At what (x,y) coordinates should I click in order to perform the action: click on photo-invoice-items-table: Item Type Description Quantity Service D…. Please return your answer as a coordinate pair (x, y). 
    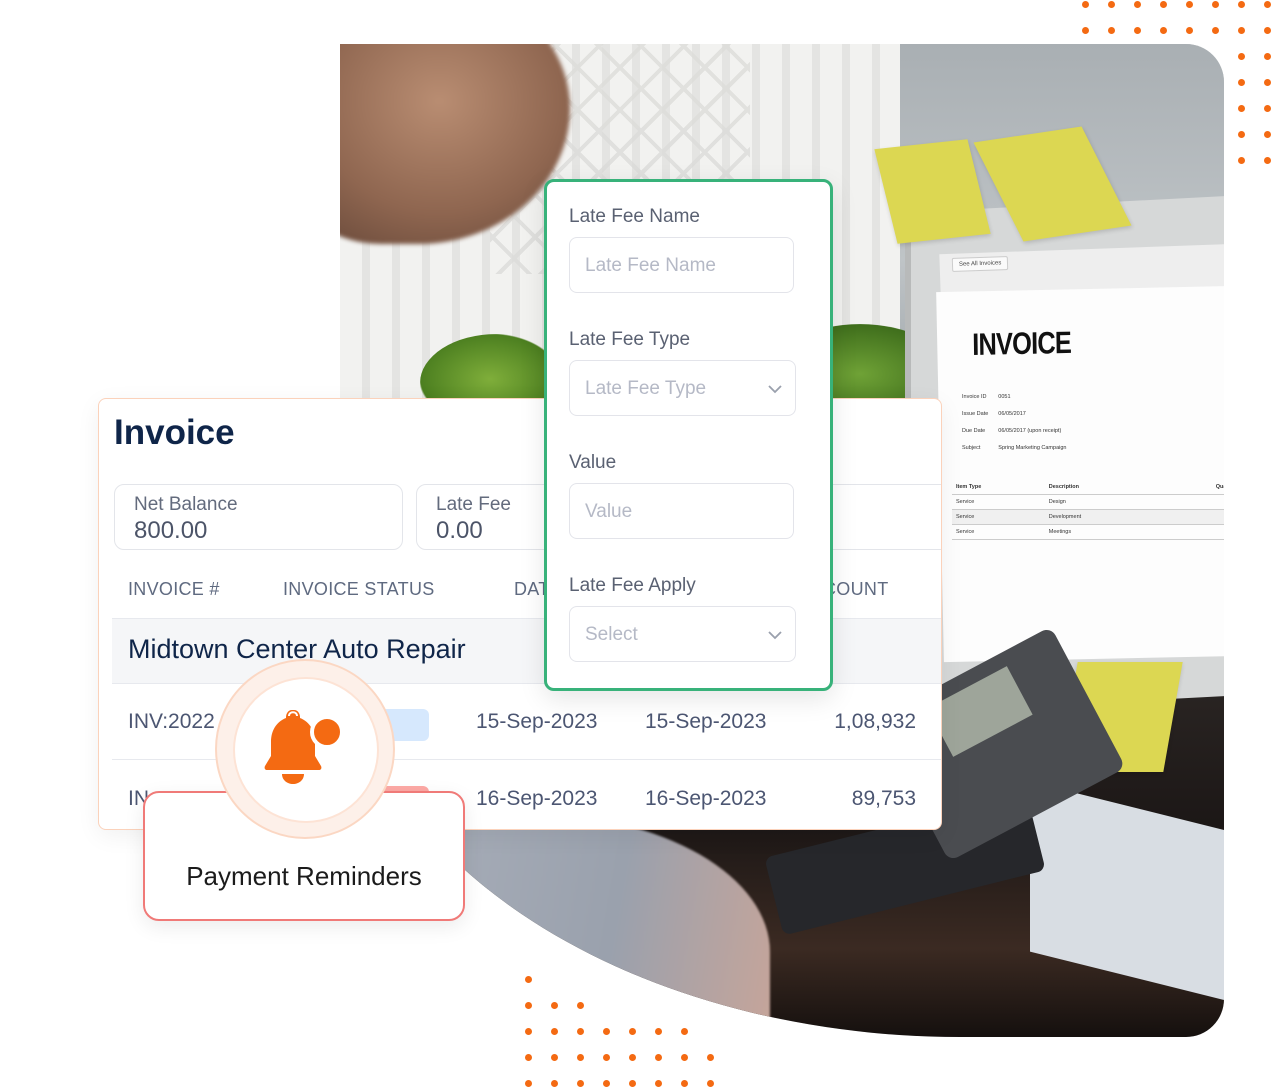
    Looking at the image, I should click on (1088, 510).